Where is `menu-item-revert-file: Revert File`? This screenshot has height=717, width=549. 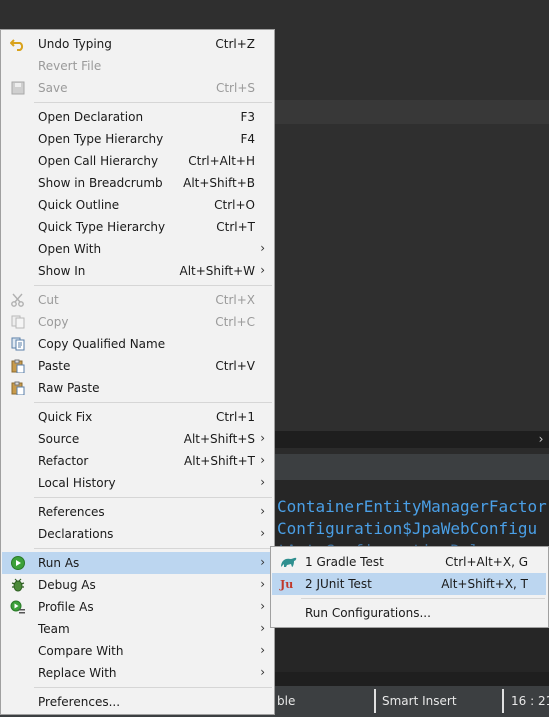
menu-item-revert-file: Revert File is located at coordinates (138, 66).